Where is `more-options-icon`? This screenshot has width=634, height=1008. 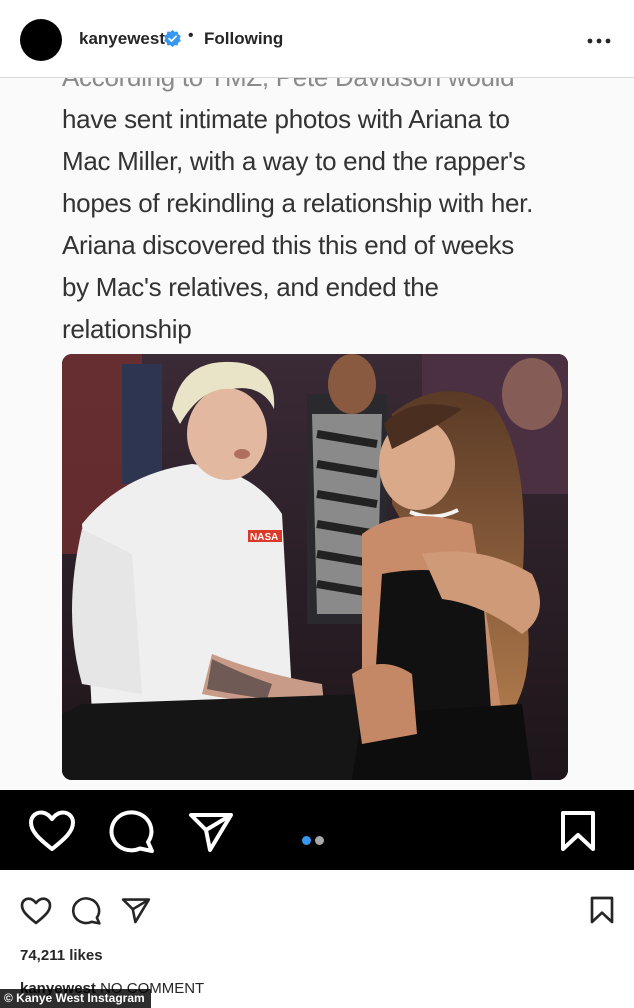 more-options-icon is located at coordinates (599, 41).